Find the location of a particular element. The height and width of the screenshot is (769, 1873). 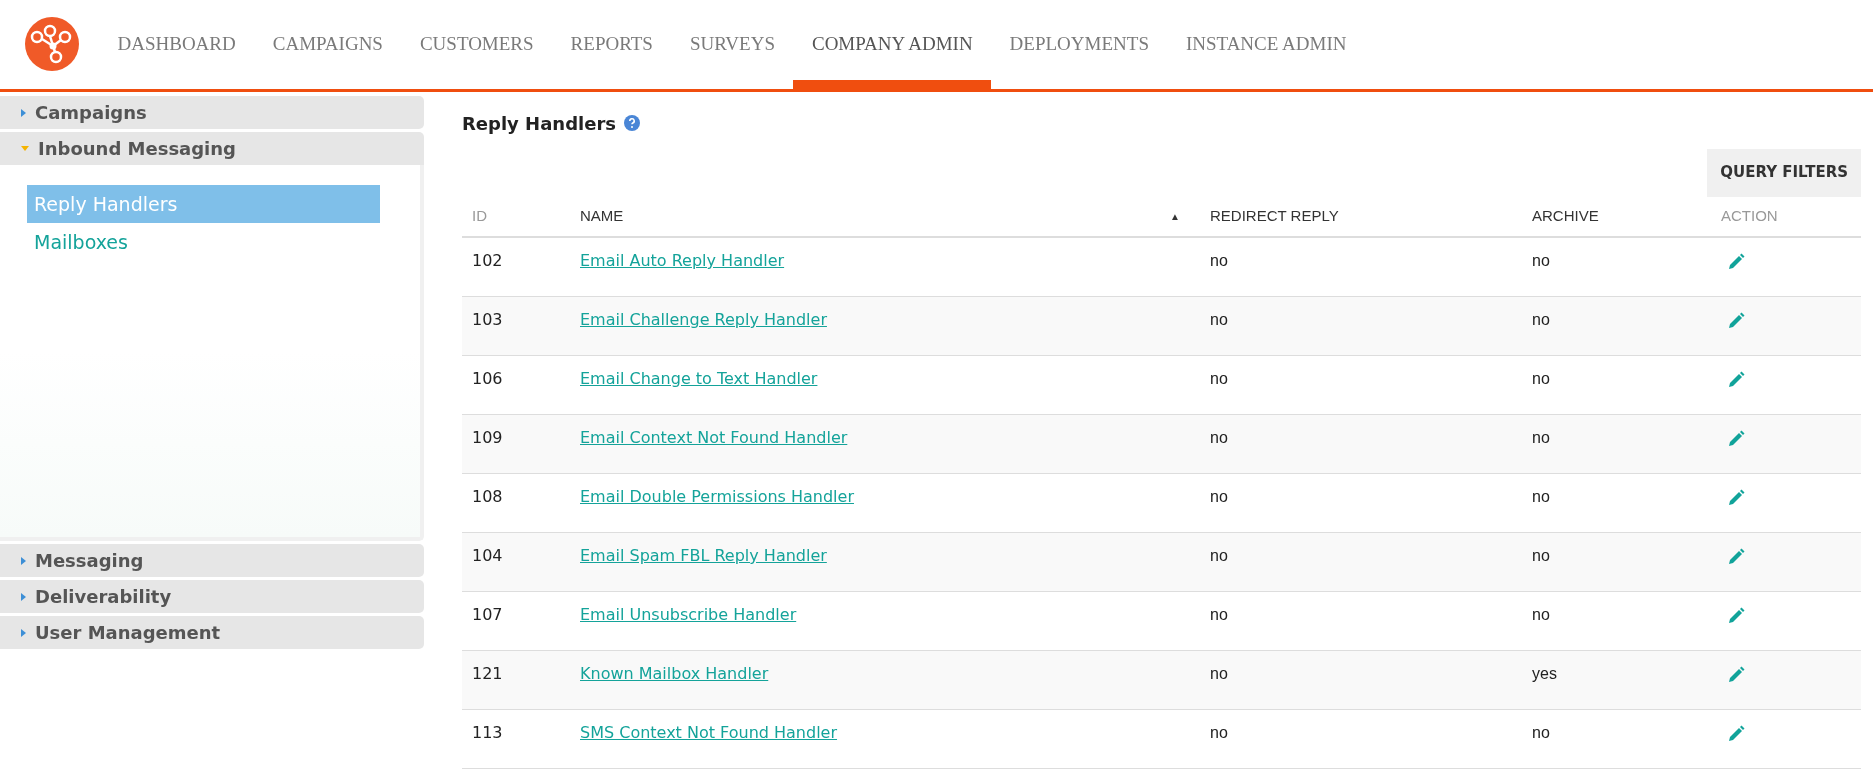

id-cell-text: 104 is located at coordinates (487, 556).